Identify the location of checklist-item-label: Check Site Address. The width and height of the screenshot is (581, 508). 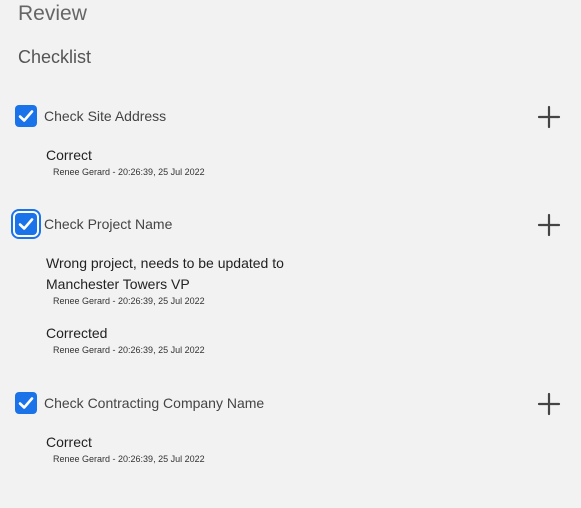
(105, 116).